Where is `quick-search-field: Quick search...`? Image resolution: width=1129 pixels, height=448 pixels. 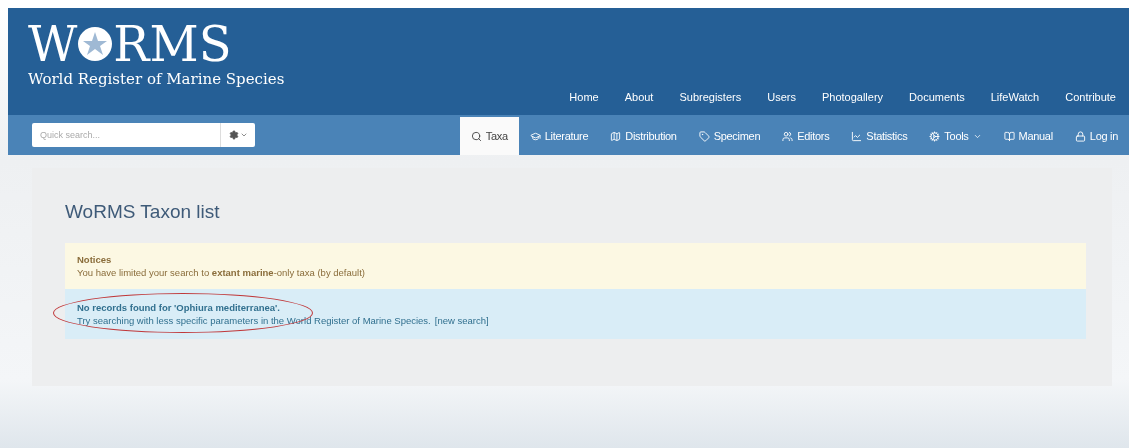
quick-search-field: Quick search... is located at coordinates (126, 135).